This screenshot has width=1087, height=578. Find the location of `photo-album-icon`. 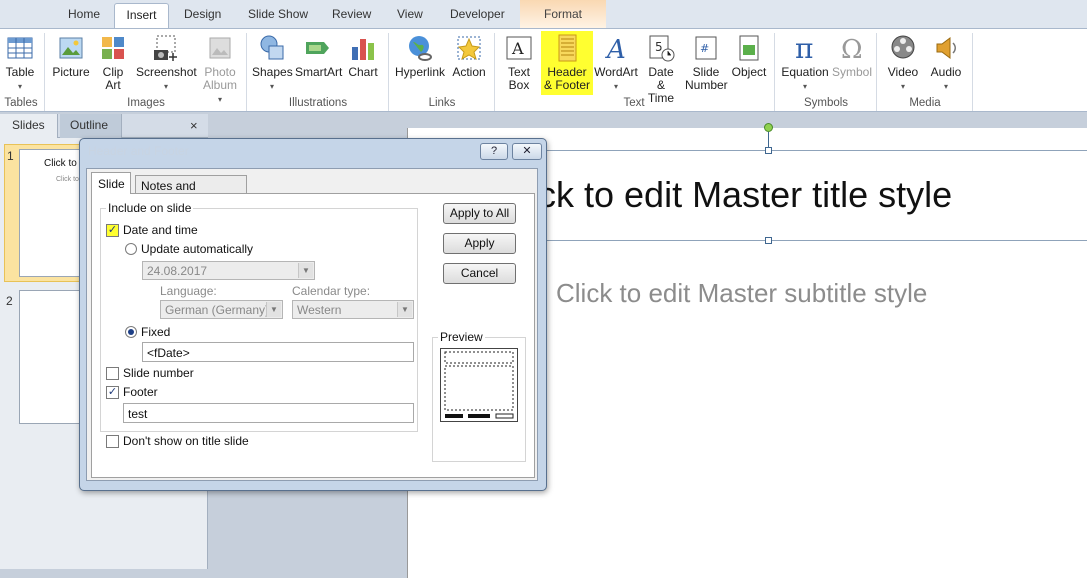

photo-album-icon is located at coordinates (220, 48).